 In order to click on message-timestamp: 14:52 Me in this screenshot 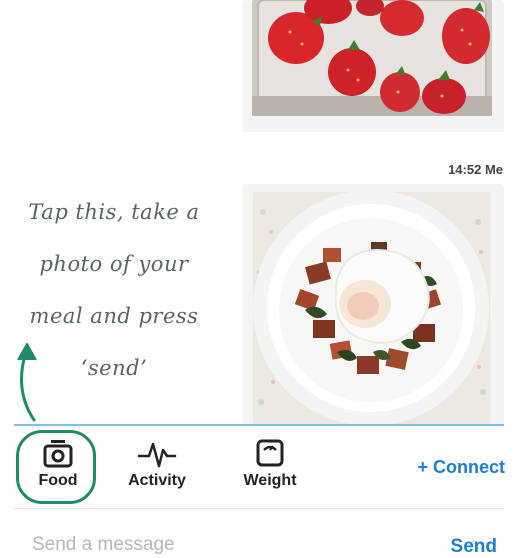, I will do `click(475, 169)`.